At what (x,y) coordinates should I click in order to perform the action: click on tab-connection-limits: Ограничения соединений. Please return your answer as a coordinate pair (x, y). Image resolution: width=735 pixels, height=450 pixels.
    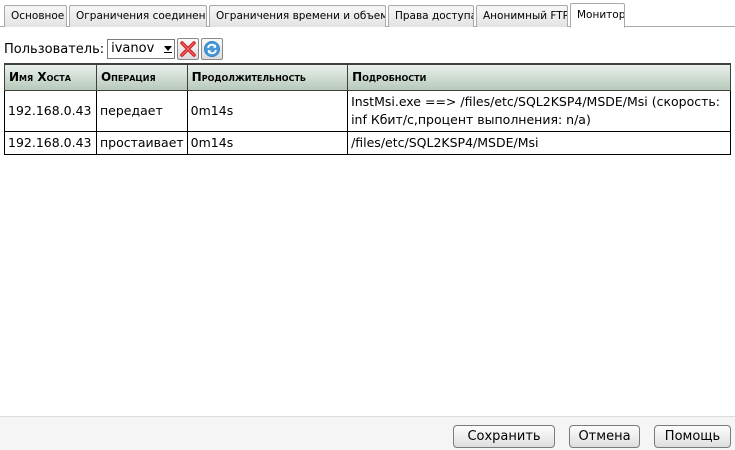
    Looking at the image, I should click on (138, 16).